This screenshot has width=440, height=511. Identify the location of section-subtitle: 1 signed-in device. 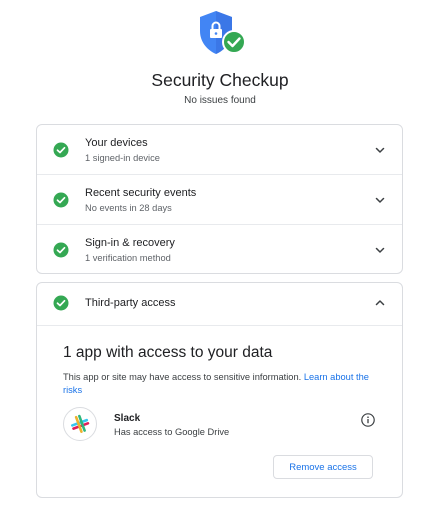
(122, 158).